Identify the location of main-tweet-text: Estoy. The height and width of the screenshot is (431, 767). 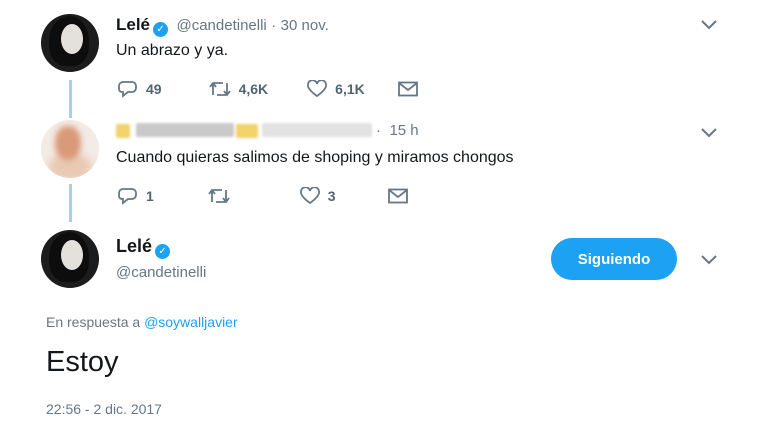
(82, 362).